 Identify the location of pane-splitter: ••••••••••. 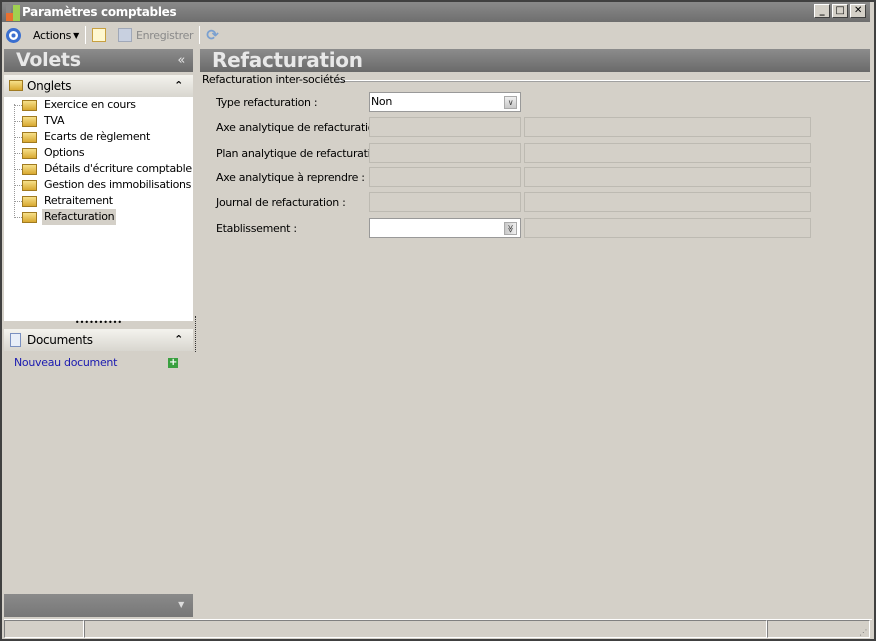
(98, 323).